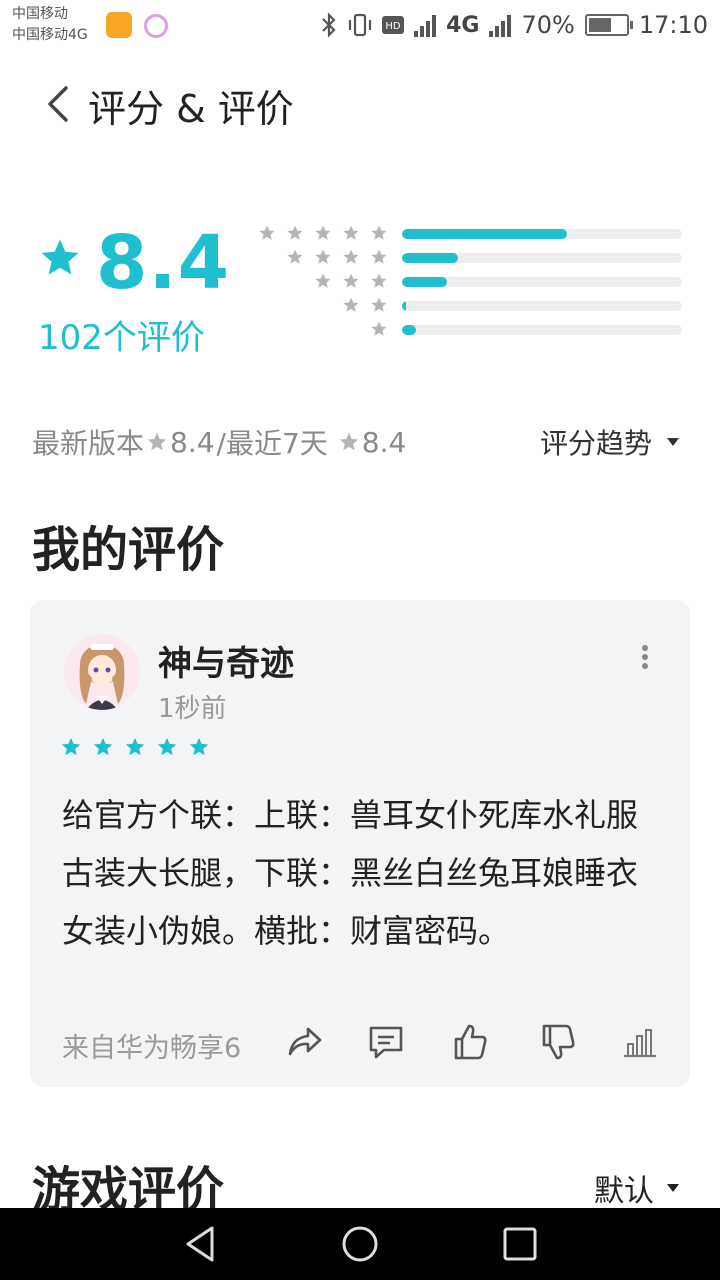 The image size is (720, 1280). I want to click on vibrate-icon, so click(360, 25).